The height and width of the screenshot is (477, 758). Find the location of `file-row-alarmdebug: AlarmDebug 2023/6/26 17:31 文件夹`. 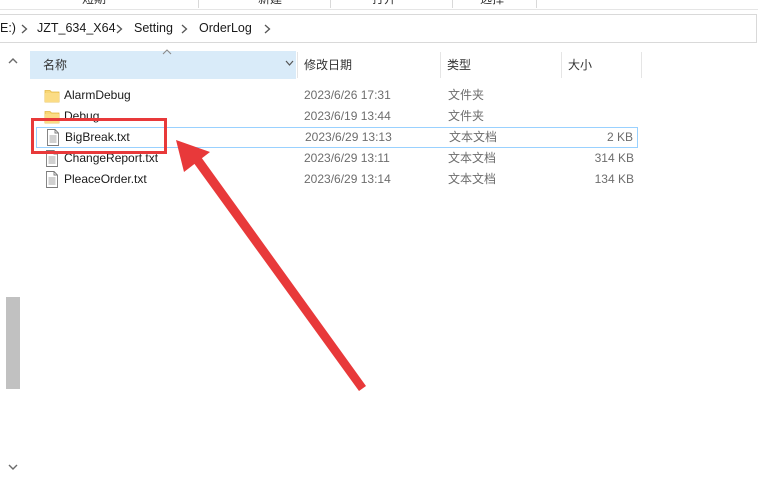

file-row-alarmdebug: AlarmDebug 2023/6/26 17:31 文件夹 is located at coordinates (337, 95).